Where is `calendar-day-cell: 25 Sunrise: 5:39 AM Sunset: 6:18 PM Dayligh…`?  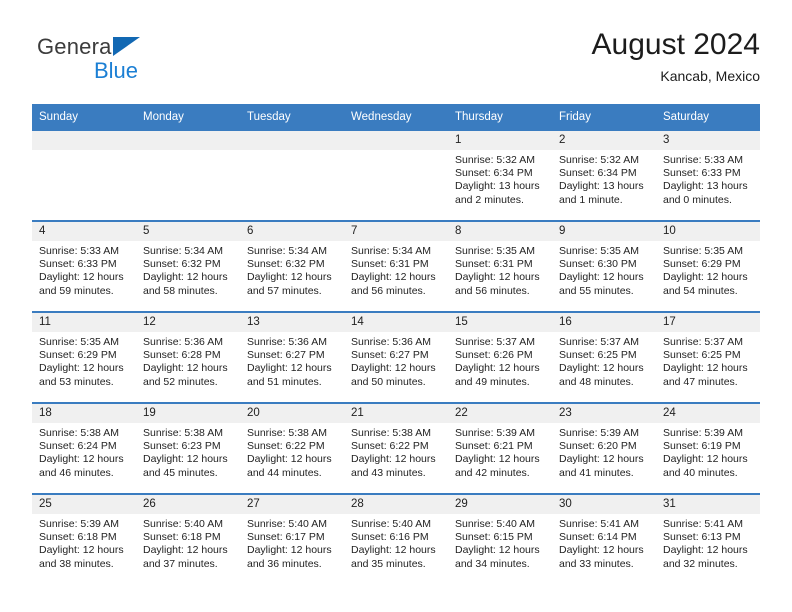
calendar-day-cell: 25 Sunrise: 5:39 AM Sunset: 6:18 PM Dayligh… is located at coordinates (84, 538).